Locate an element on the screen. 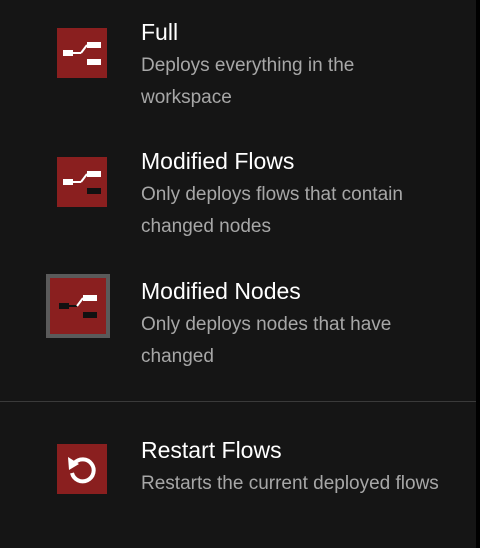 This screenshot has height=548, width=480. deploy-option-title: Modified Flows is located at coordinates (218, 161).